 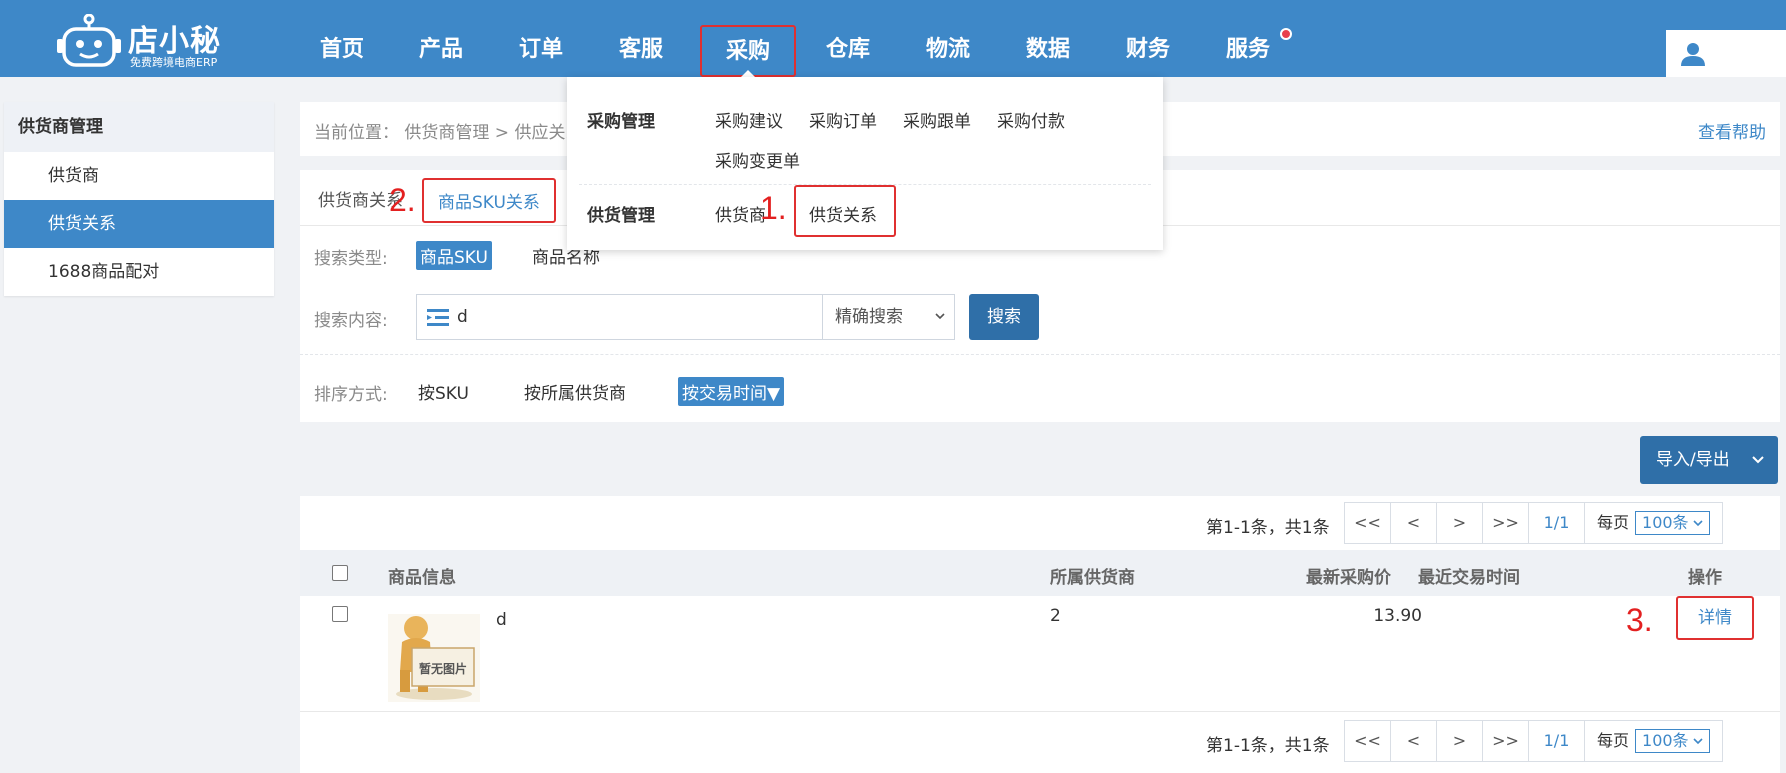 What do you see at coordinates (749, 119) in the screenshot?
I see `menu-purchase-suggestion: 采购建议` at bounding box center [749, 119].